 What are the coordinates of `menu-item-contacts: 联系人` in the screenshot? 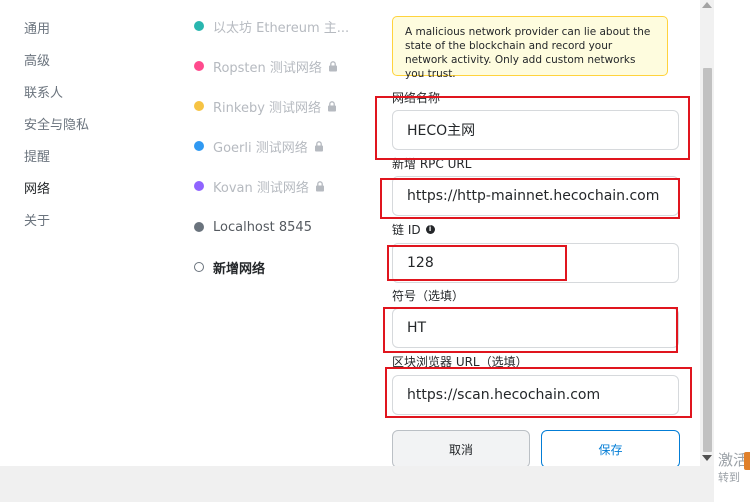 It's located at (43, 91).